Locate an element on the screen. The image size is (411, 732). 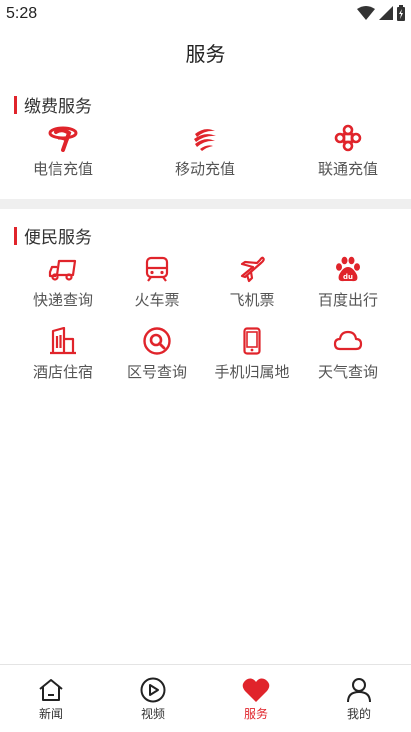
cloud-icon is located at coordinates (348, 340).